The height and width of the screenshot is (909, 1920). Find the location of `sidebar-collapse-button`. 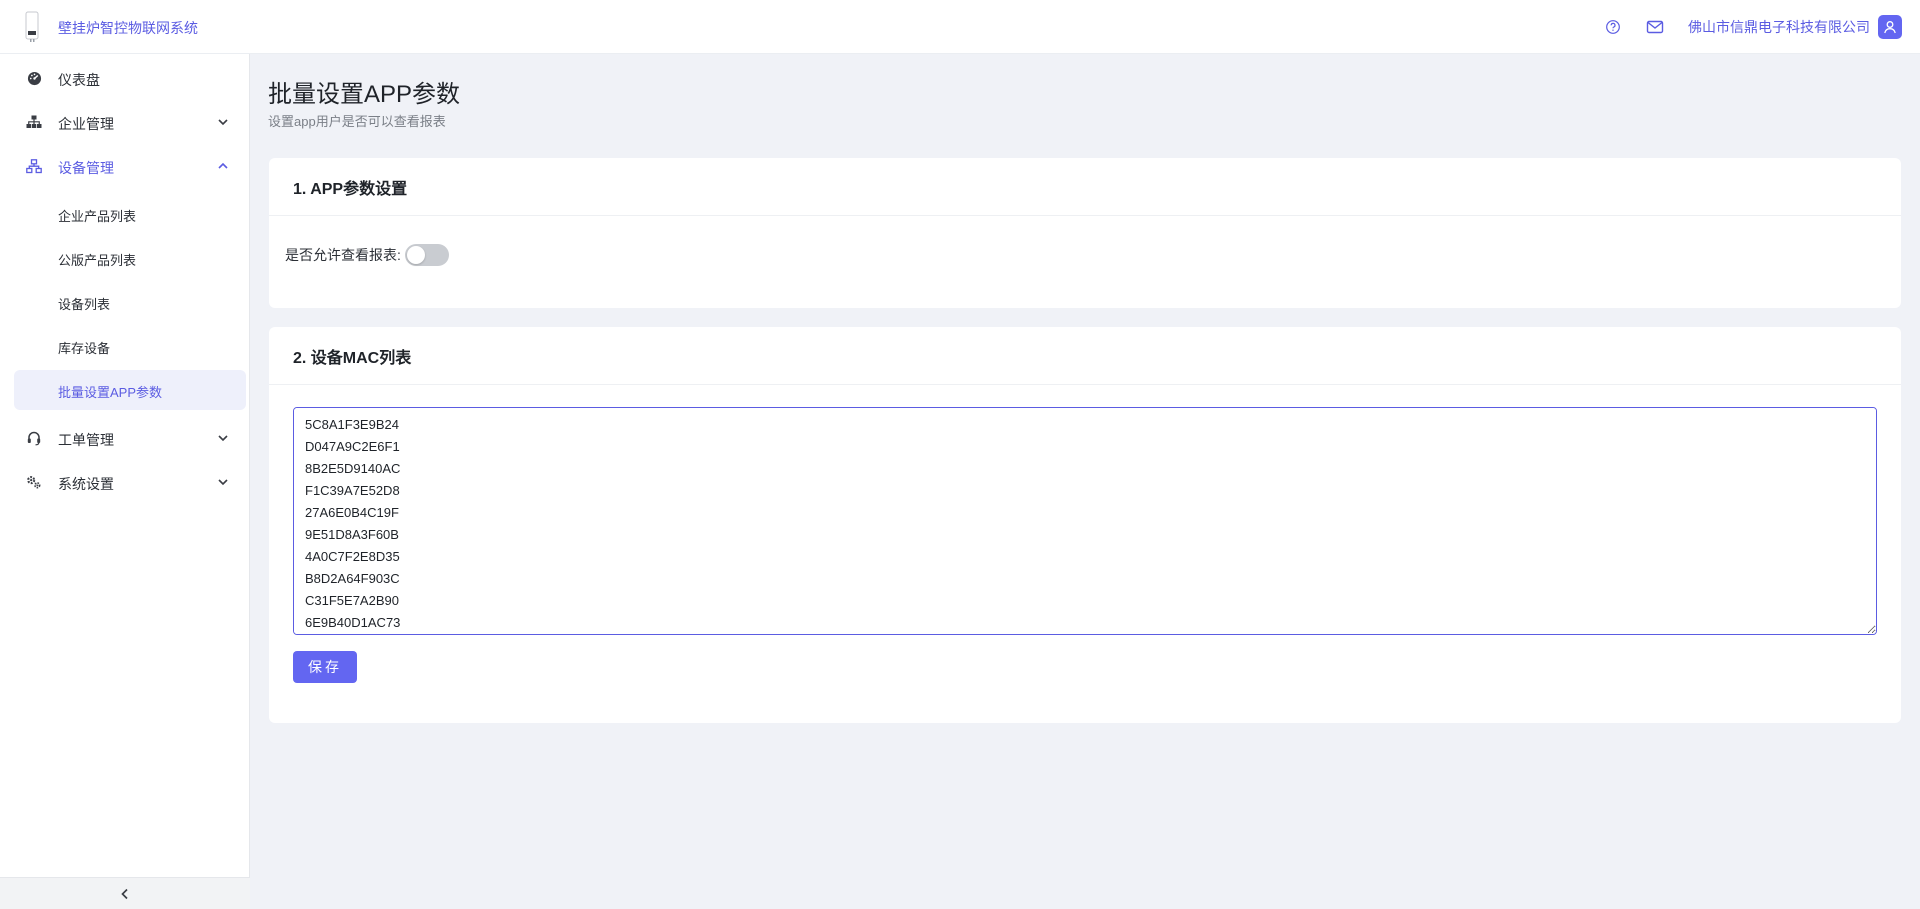

sidebar-collapse-button is located at coordinates (125, 893).